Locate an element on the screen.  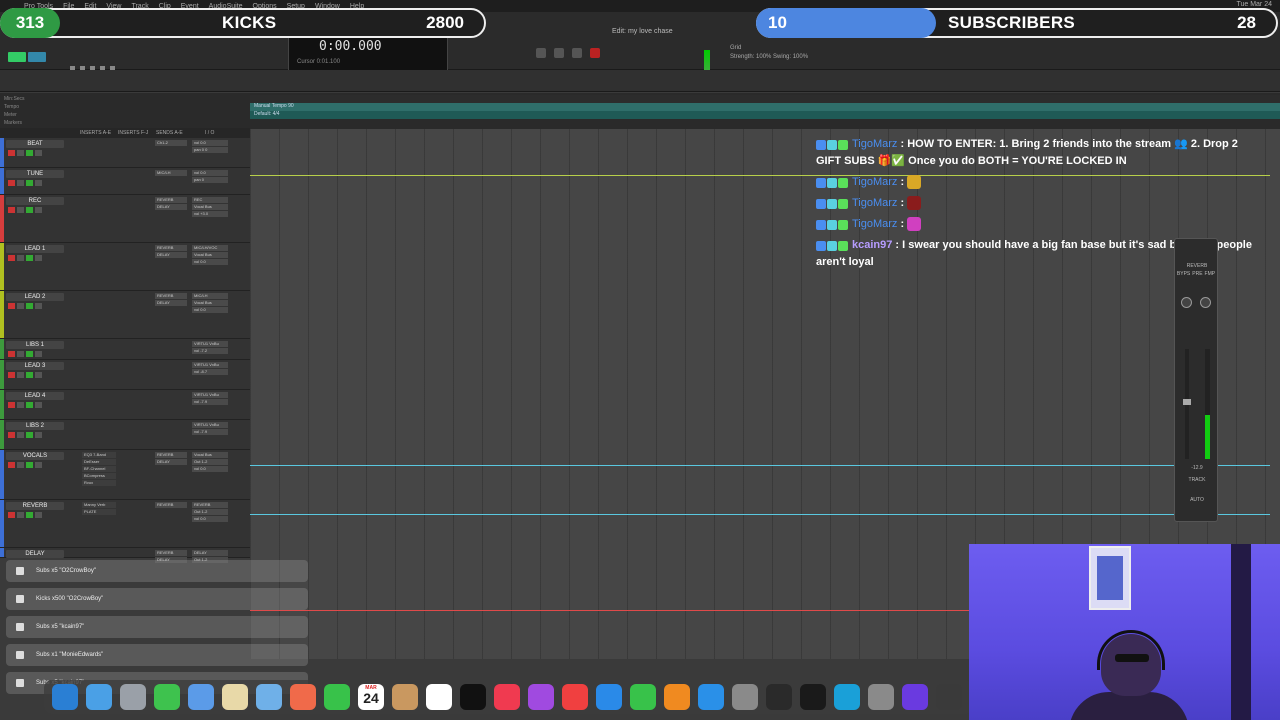
track-row: TUNE MIC/LH vol 0.0 pan 0 is located at coordinates (125, 181).